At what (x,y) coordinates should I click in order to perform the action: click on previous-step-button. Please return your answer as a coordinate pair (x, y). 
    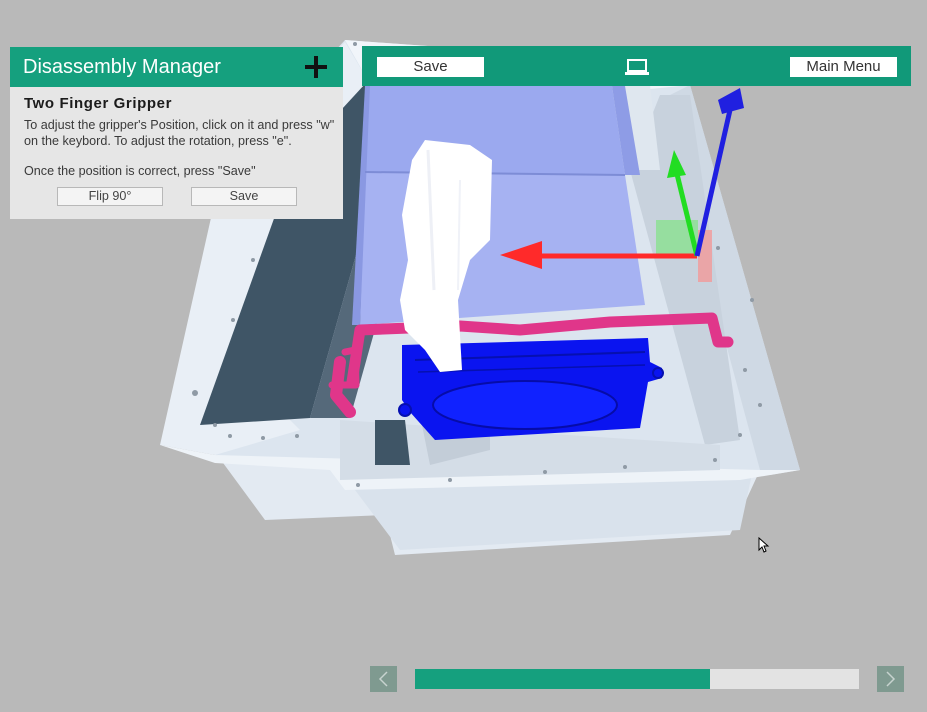
    Looking at the image, I should click on (383, 679).